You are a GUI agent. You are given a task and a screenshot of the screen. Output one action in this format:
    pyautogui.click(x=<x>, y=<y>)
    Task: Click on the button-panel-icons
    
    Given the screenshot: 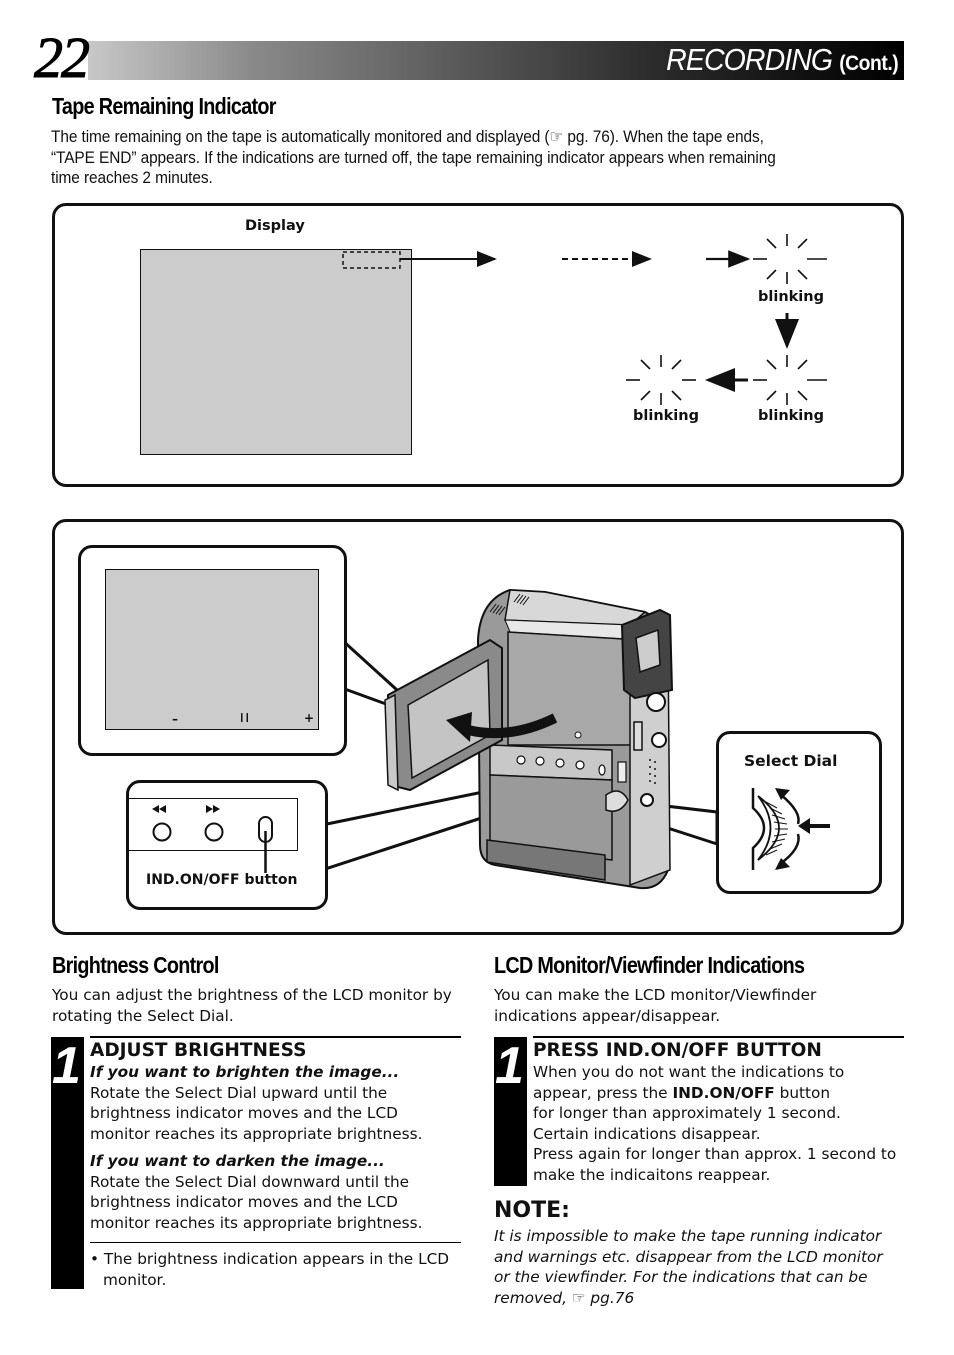 What is the action you would take?
    pyautogui.click(x=212, y=839)
    